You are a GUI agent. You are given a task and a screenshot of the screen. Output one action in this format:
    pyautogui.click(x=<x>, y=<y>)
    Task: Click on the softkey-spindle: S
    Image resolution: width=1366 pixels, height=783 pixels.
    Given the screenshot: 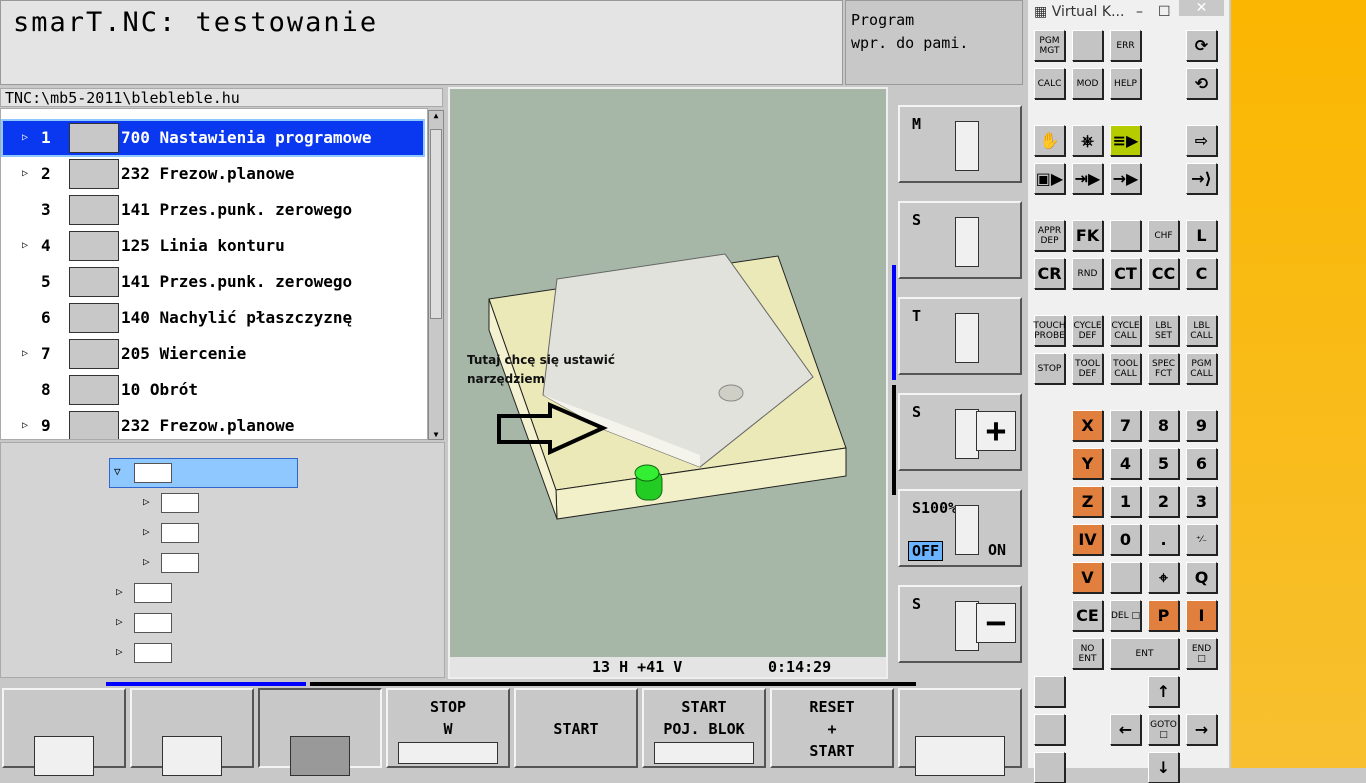 What is the action you would take?
    pyautogui.click(x=960, y=240)
    